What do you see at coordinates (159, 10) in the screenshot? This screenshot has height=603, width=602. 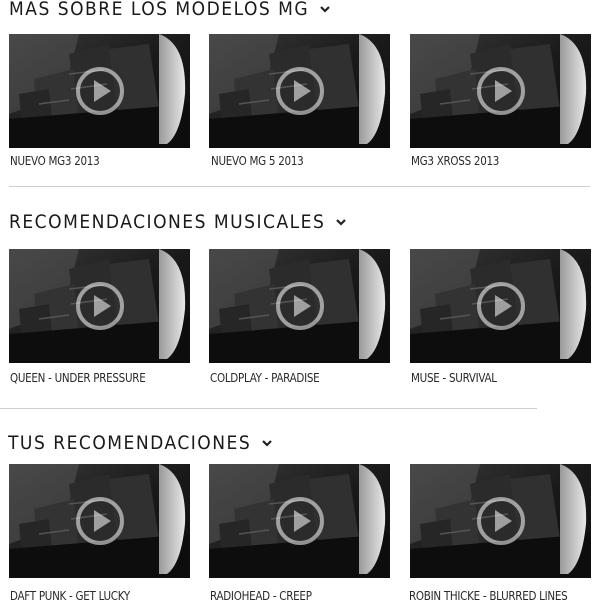 I see `section-title-text: MAS SOBRE LOS MODELOS MG` at bounding box center [159, 10].